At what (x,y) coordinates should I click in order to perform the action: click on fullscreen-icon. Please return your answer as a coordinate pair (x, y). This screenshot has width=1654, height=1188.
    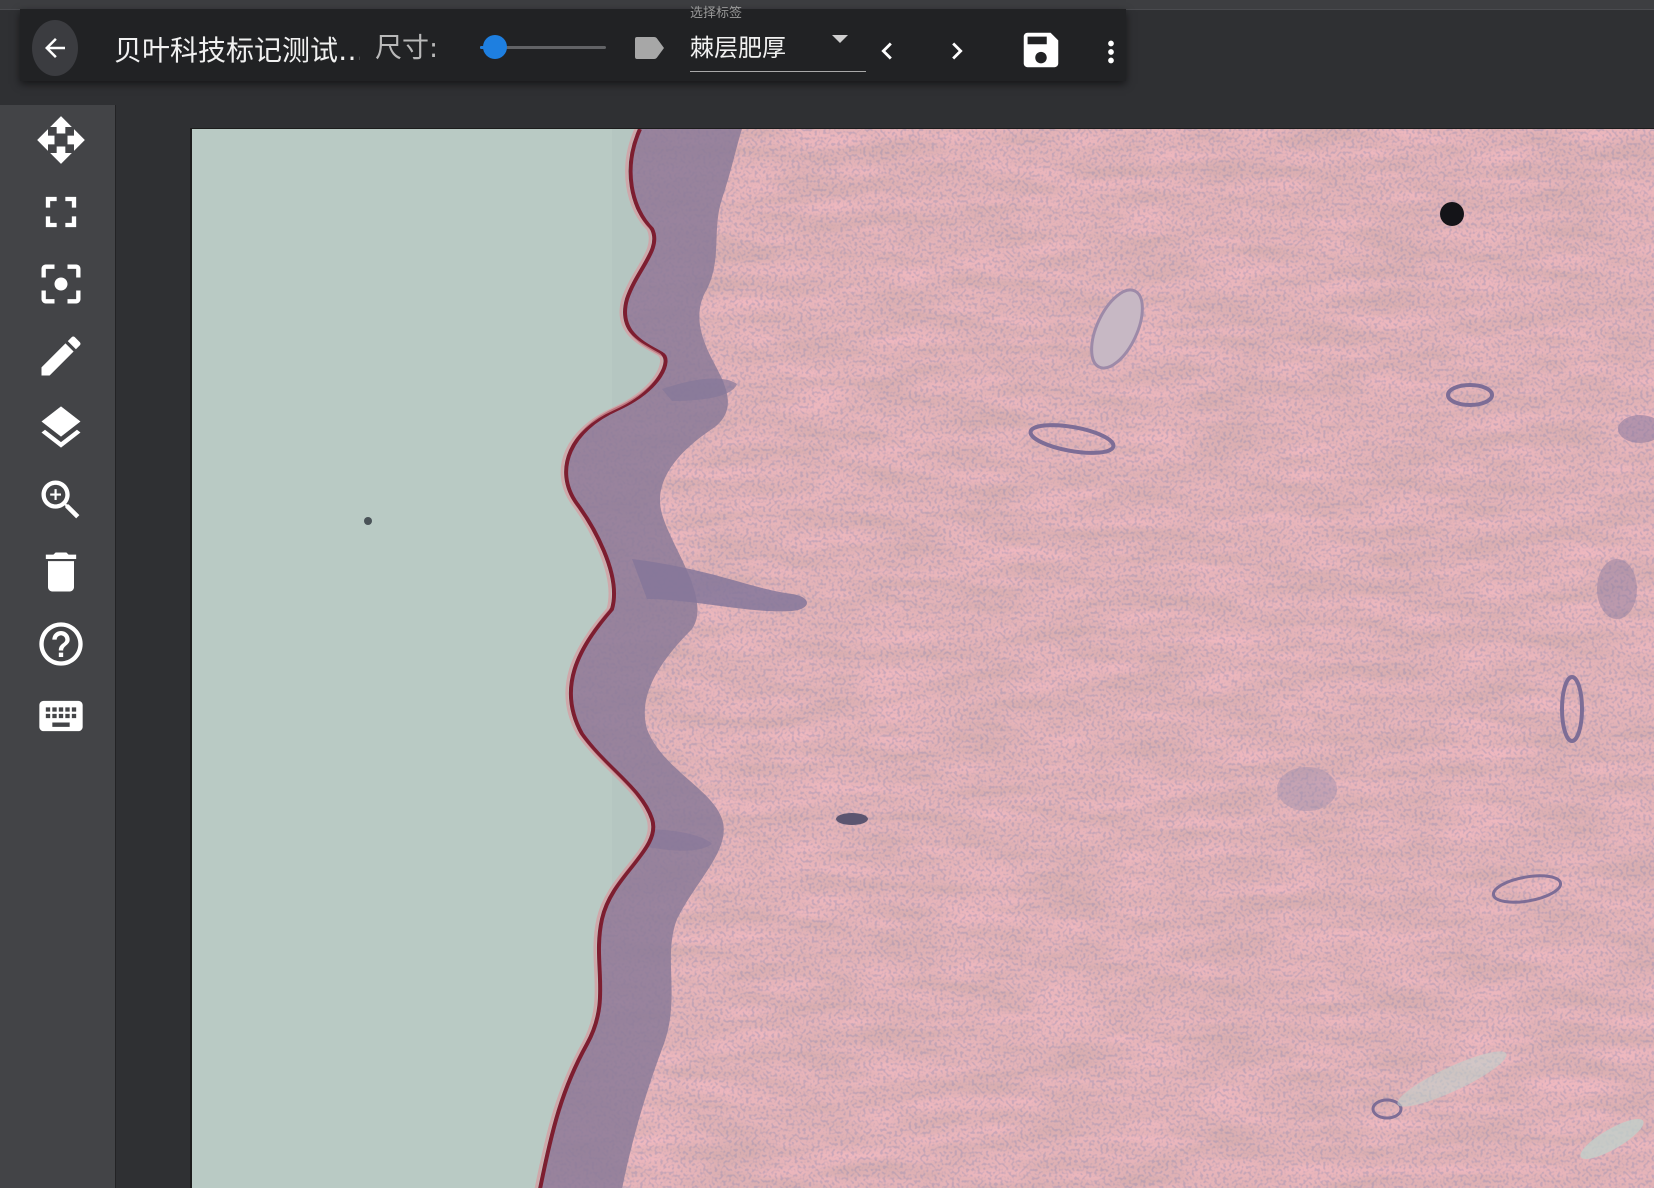
    Looking at the image, I should click on (61, 212).